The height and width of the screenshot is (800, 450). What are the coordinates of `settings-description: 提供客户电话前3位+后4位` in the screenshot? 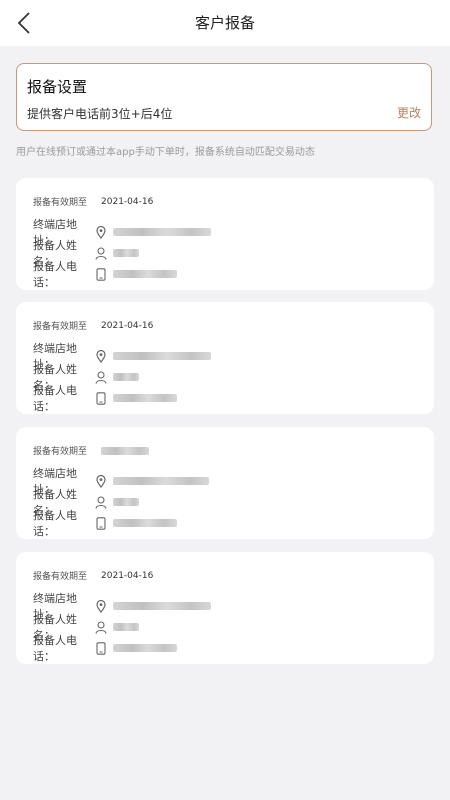 It's located at (100, 114).